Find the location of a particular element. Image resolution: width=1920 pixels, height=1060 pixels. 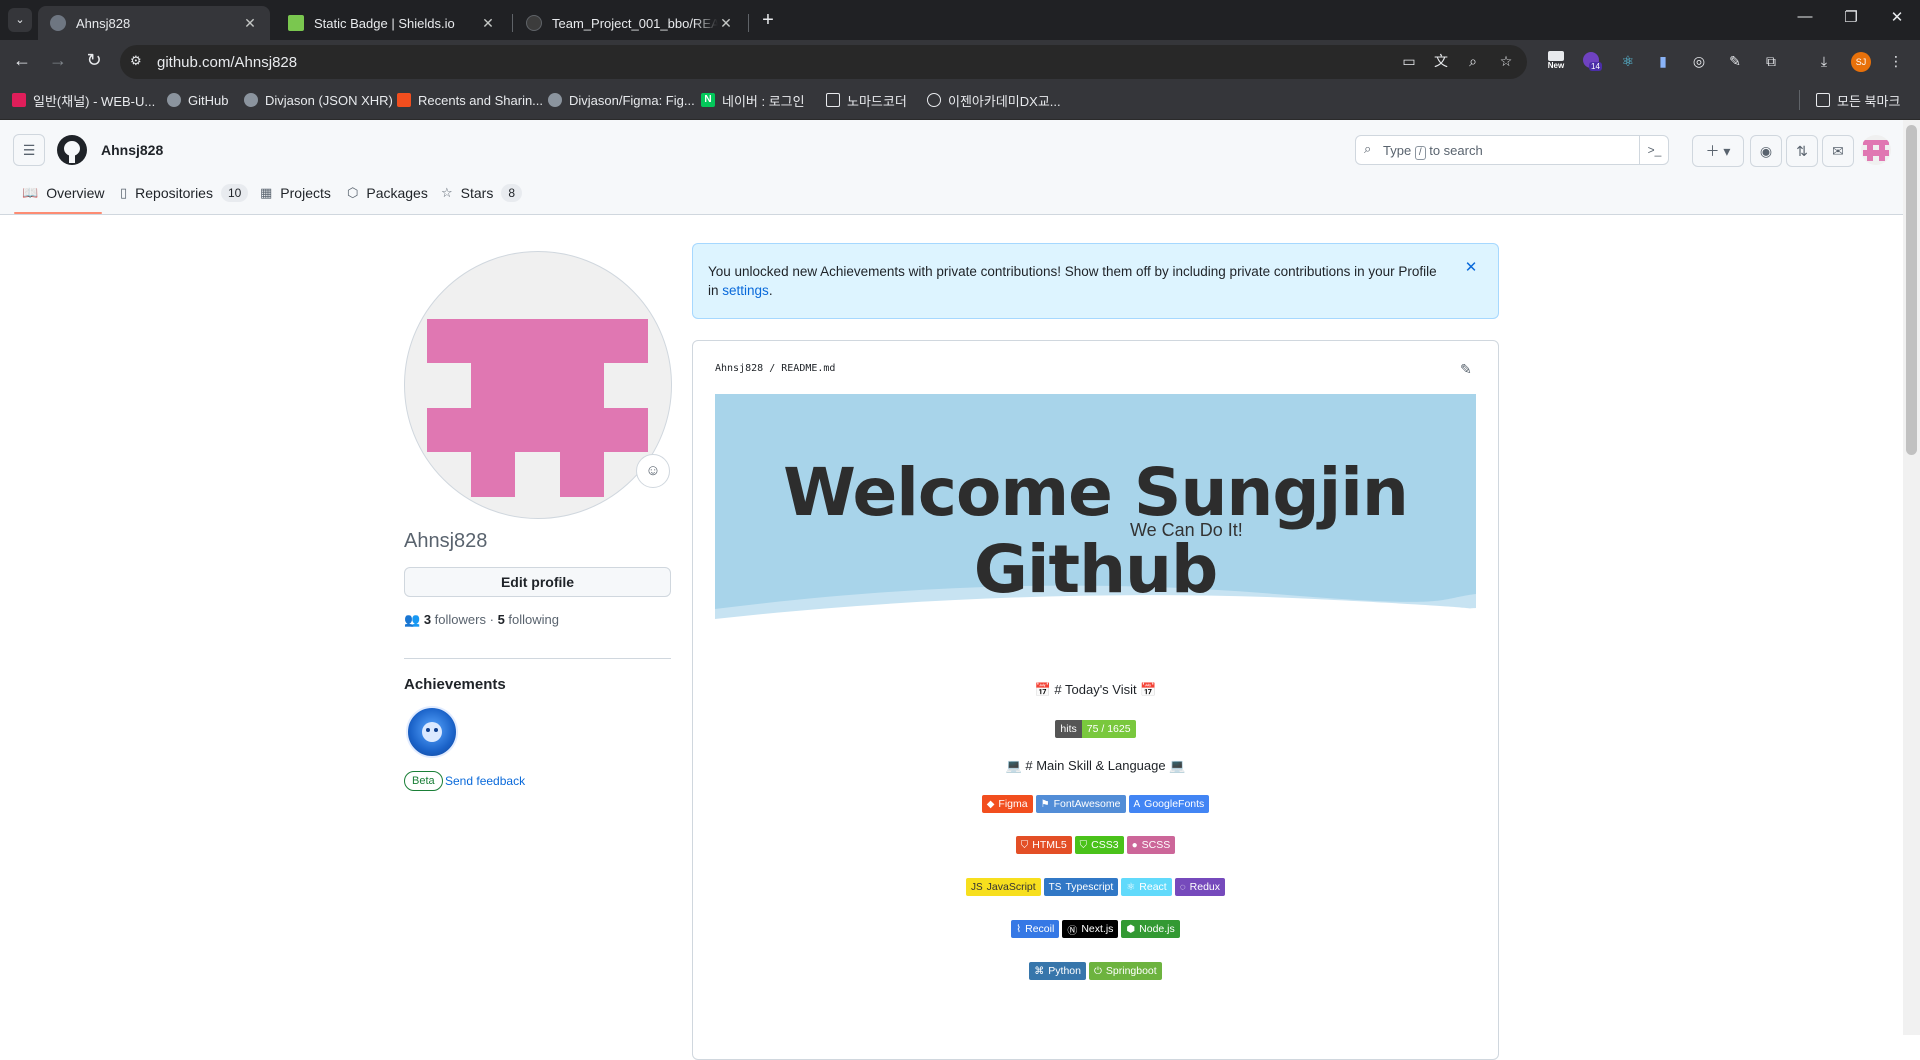

browser-tab-team-project: Team_Project_001_bbo/READM ✕ is located at coordinates (630, 23).